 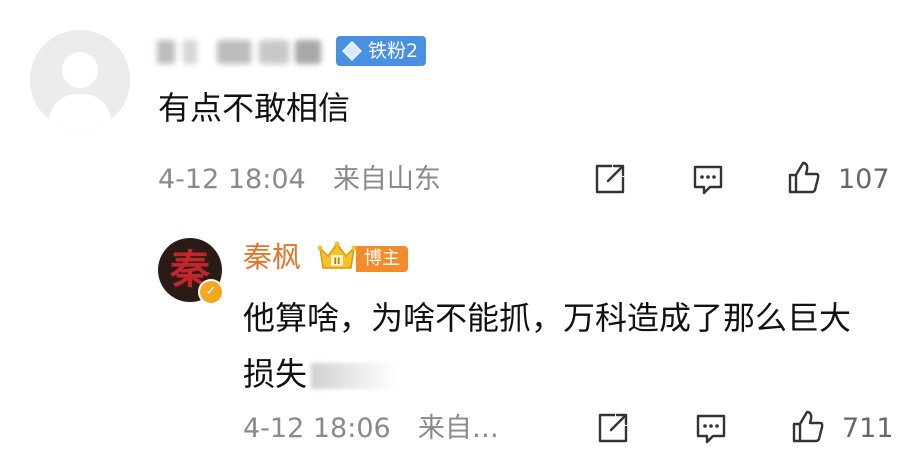 What do you see at coordinates (864, 179) in the screenshot?
I see `like-count: 107` at bounding box center [864, 179].